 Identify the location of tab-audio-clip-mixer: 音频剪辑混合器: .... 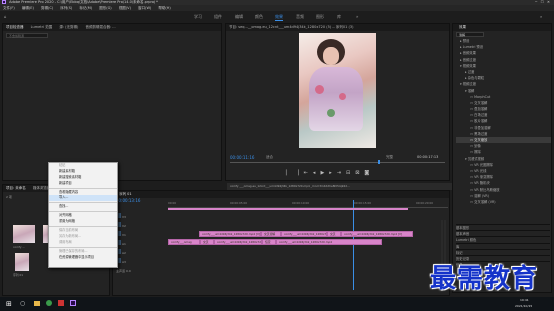
(100, 27).